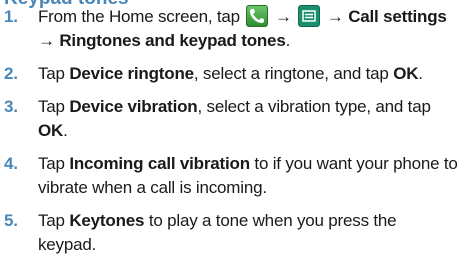 This screenshot has width=471, height=274. I want to click on step-text: , select a vibration type, and tap, so click(314, 106).